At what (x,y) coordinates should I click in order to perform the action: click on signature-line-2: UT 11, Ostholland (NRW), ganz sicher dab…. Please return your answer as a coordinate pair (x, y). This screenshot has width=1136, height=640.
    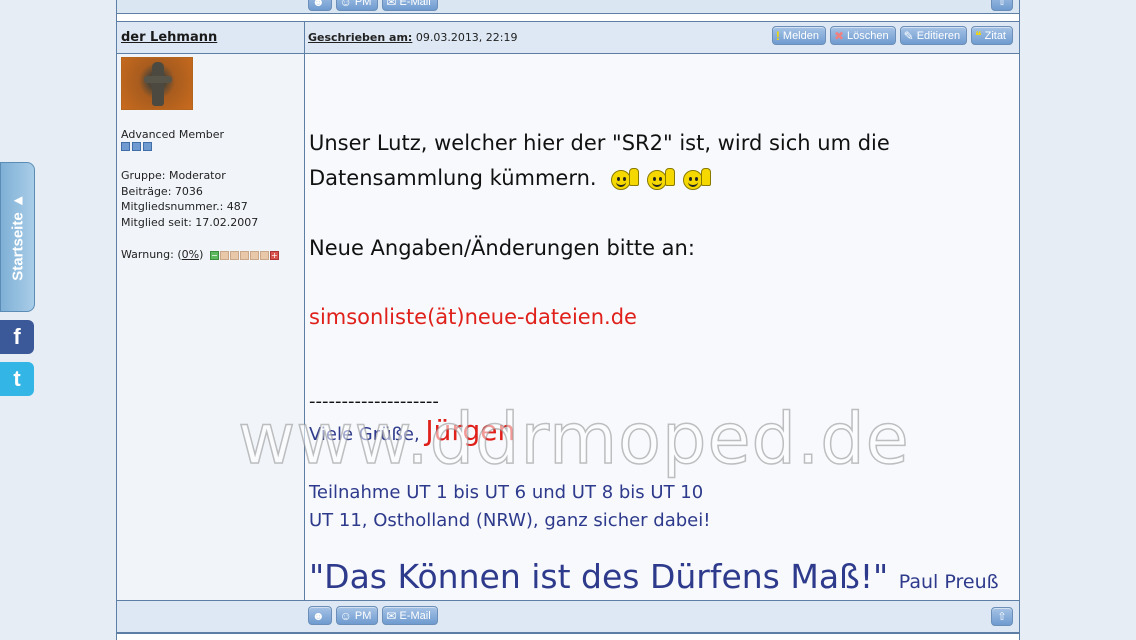
    Looking at the image, I should click on (510, 520).